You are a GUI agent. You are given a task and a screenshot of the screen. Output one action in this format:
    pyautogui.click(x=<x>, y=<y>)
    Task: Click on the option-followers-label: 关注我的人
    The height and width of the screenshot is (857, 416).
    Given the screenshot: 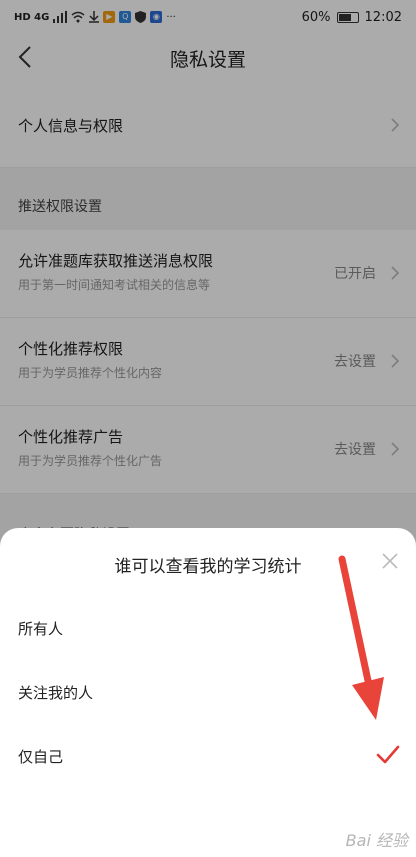 What is the action you would take?
    pyautogui.click(x=56, y=693)
    